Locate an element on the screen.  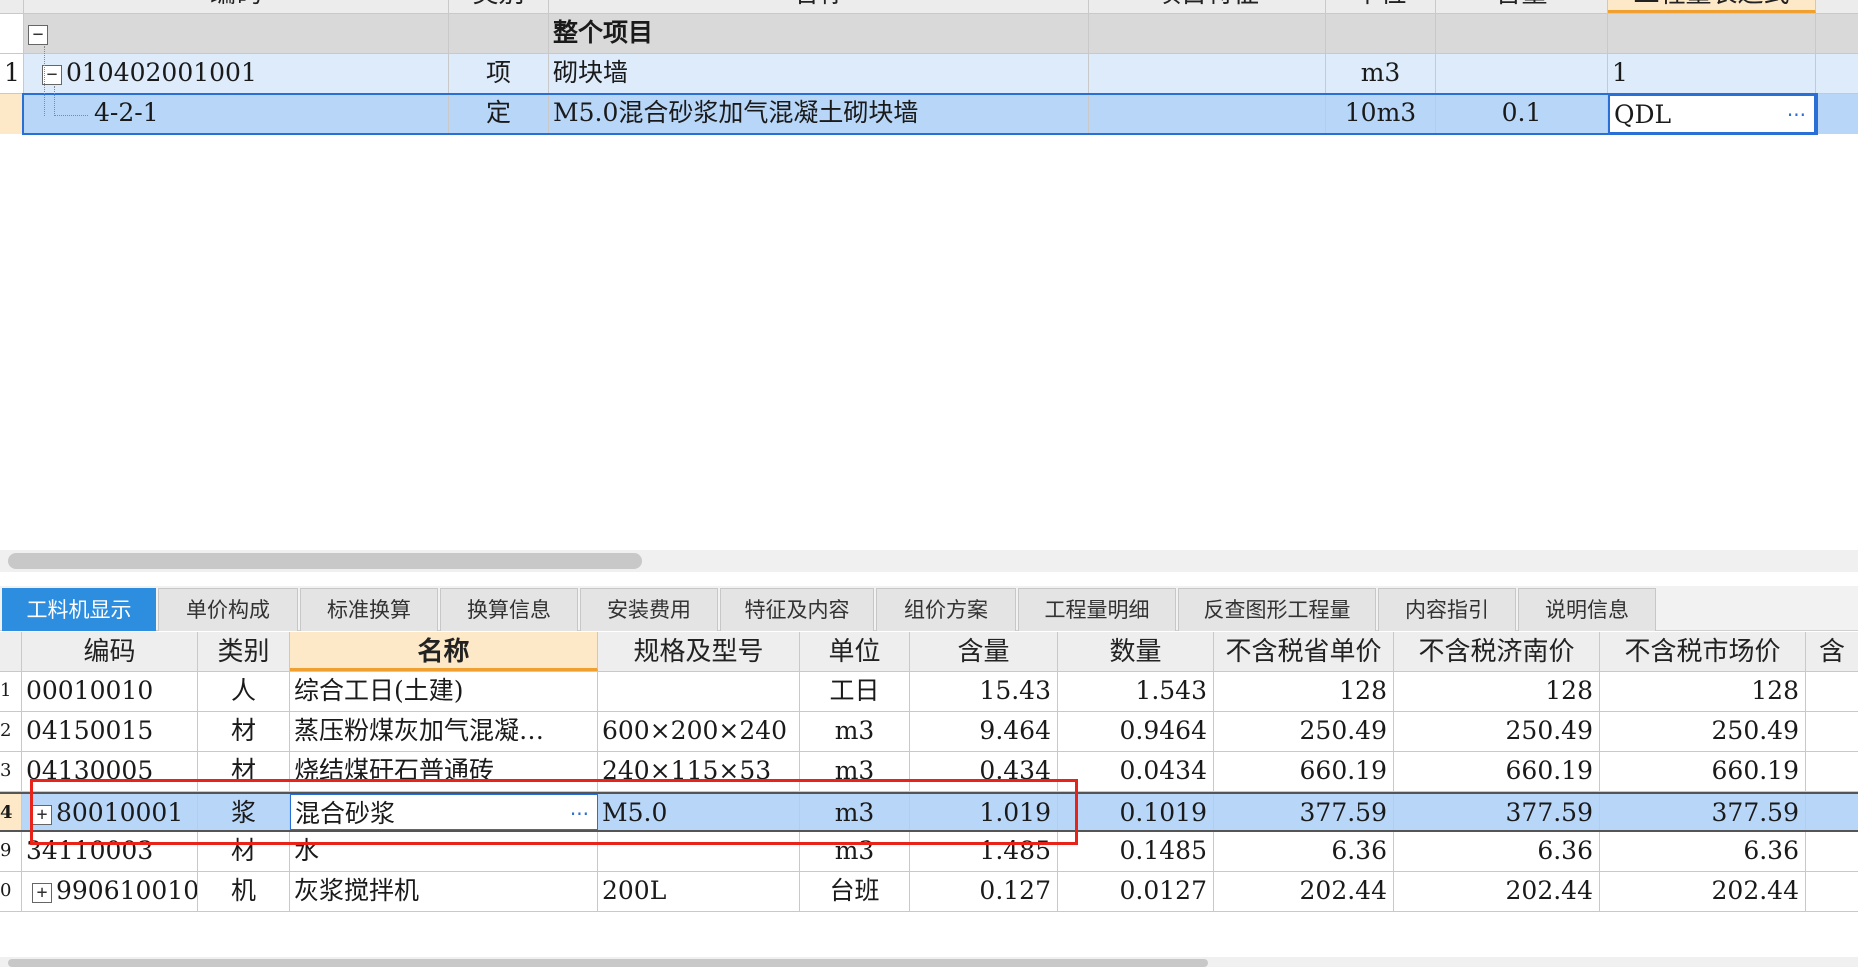
content-cell: 0.434 is located at coordinates (984, 771).